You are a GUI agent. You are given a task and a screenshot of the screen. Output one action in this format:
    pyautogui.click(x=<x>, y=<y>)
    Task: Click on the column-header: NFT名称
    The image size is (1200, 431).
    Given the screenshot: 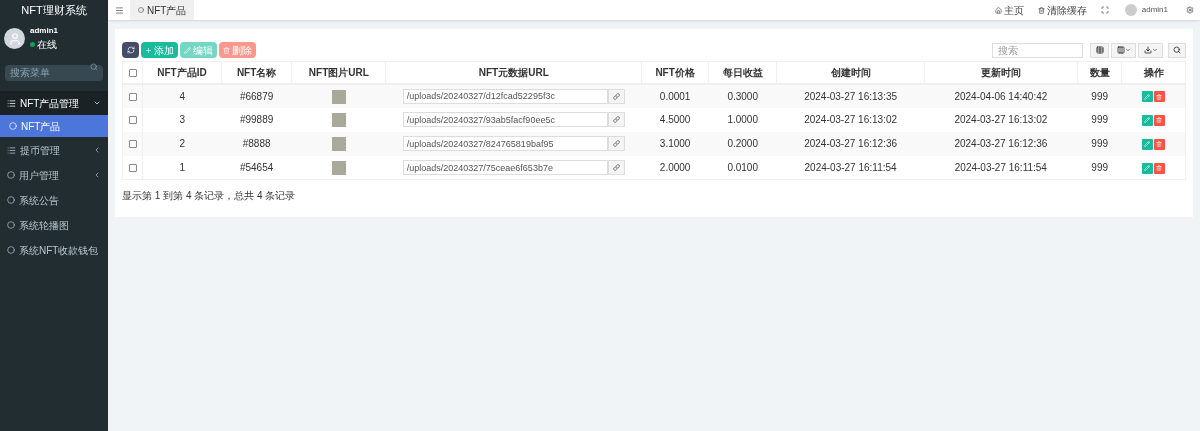 What is the action you would take?
    pyautogui.click(x=256, y=72)
    